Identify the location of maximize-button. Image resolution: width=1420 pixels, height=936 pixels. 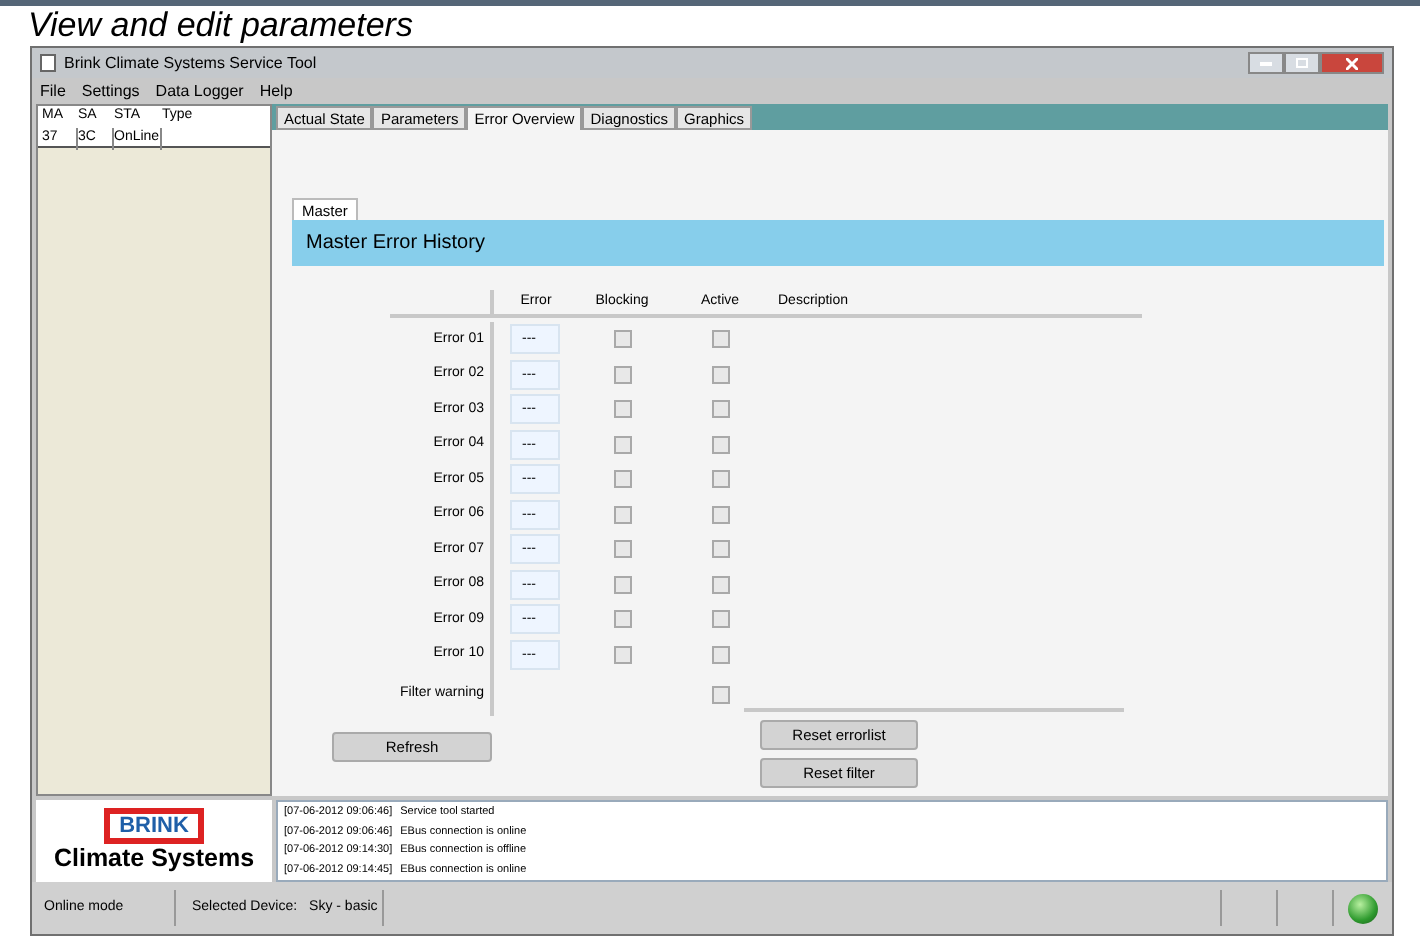
(1302, 63).